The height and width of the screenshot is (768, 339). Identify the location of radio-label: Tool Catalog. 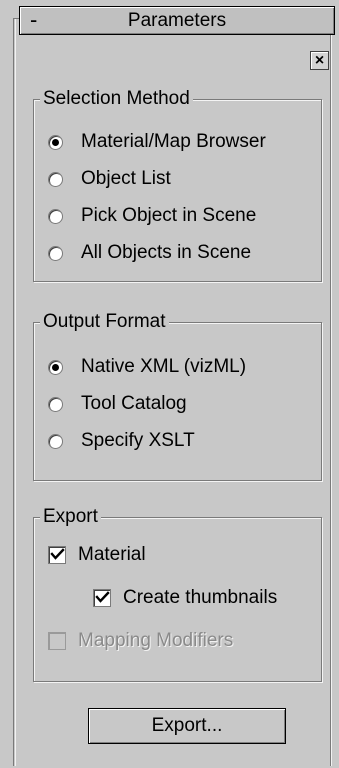
(134, 403).